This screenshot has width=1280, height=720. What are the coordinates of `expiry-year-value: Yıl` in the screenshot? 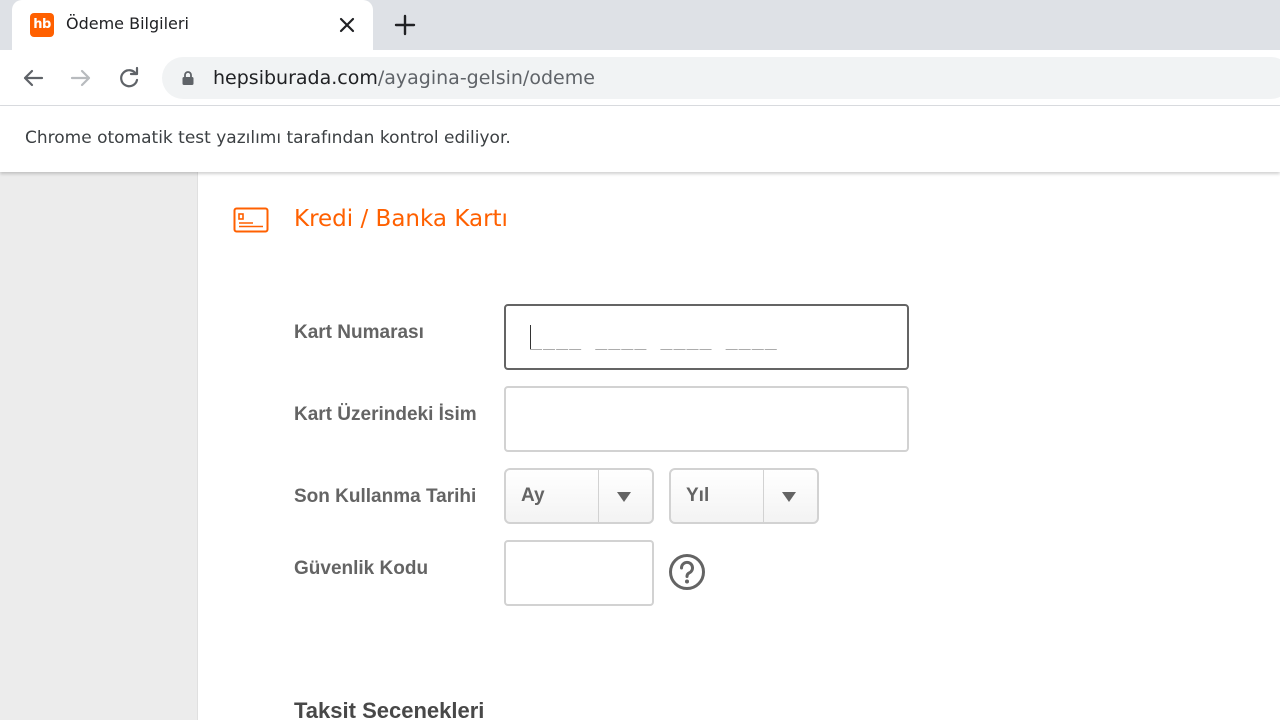 It's located at (698, 495).